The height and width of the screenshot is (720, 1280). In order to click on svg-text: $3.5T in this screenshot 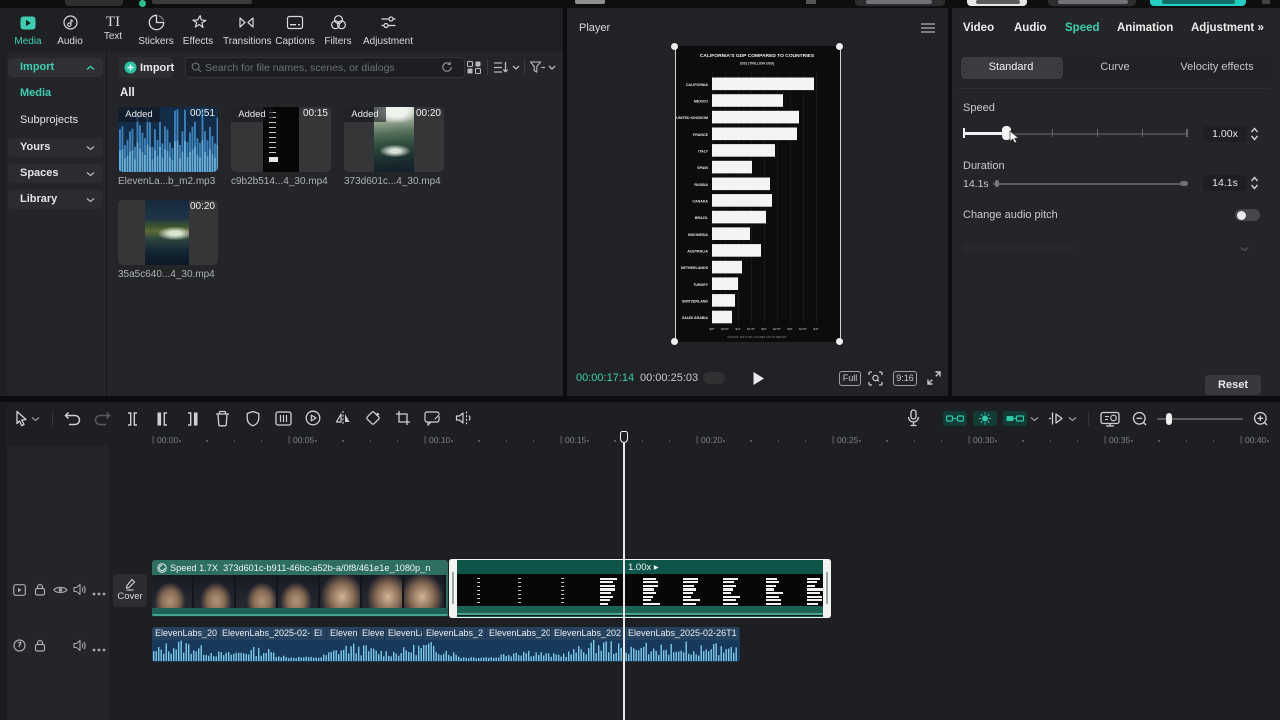, I will do `click(803, 329)`.